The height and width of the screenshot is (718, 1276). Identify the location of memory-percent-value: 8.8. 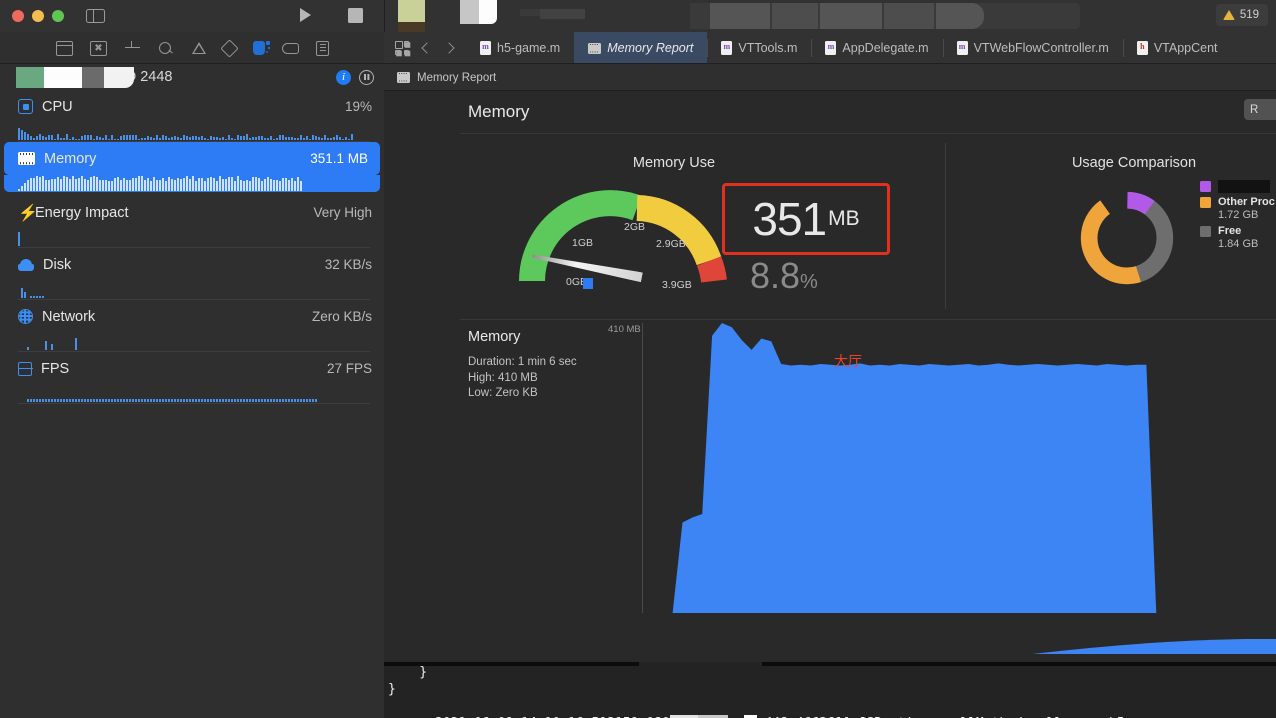
(775, 275).